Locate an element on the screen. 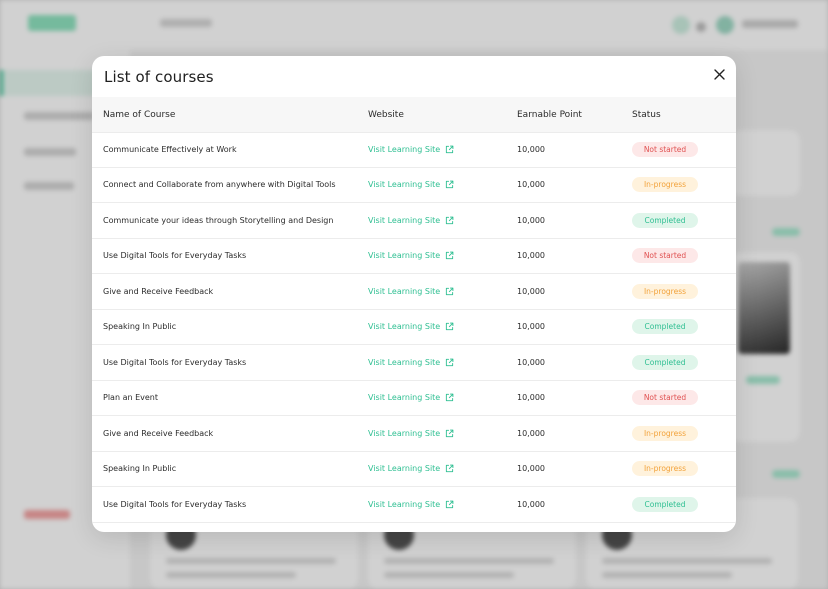 The image size is (828, 589). close-button is located at coordinates (719, 74).